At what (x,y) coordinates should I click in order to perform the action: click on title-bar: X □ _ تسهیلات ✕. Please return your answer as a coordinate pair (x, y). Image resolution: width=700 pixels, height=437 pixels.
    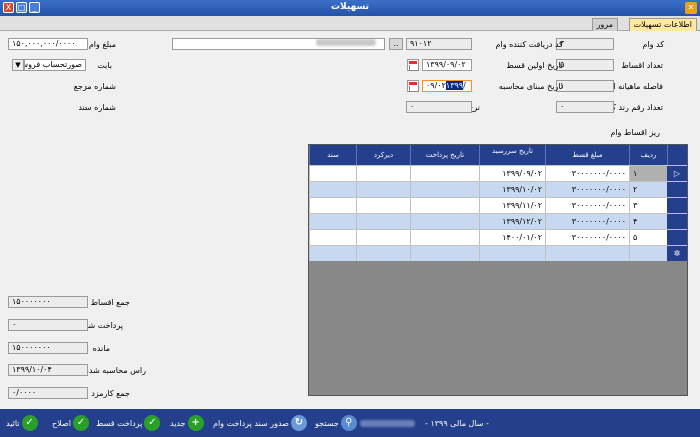
    Looking at the image, I should click on (350, 8).